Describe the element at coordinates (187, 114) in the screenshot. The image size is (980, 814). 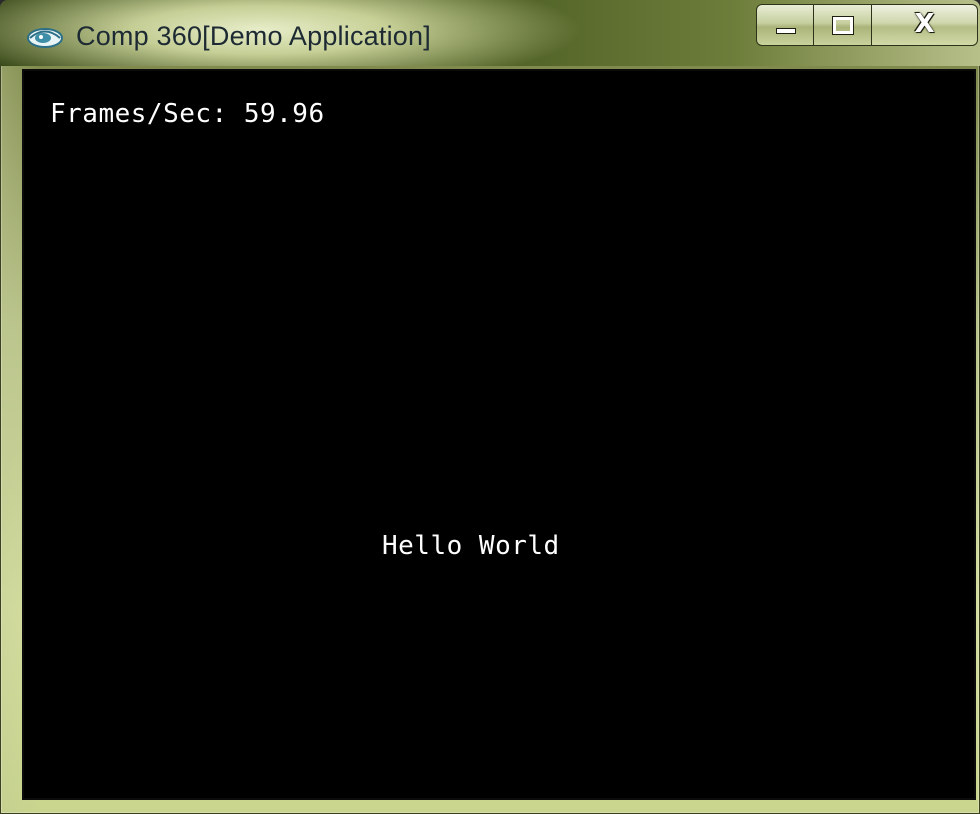
I see `fps-counter: Frames/Sec: 59.96` at that location.